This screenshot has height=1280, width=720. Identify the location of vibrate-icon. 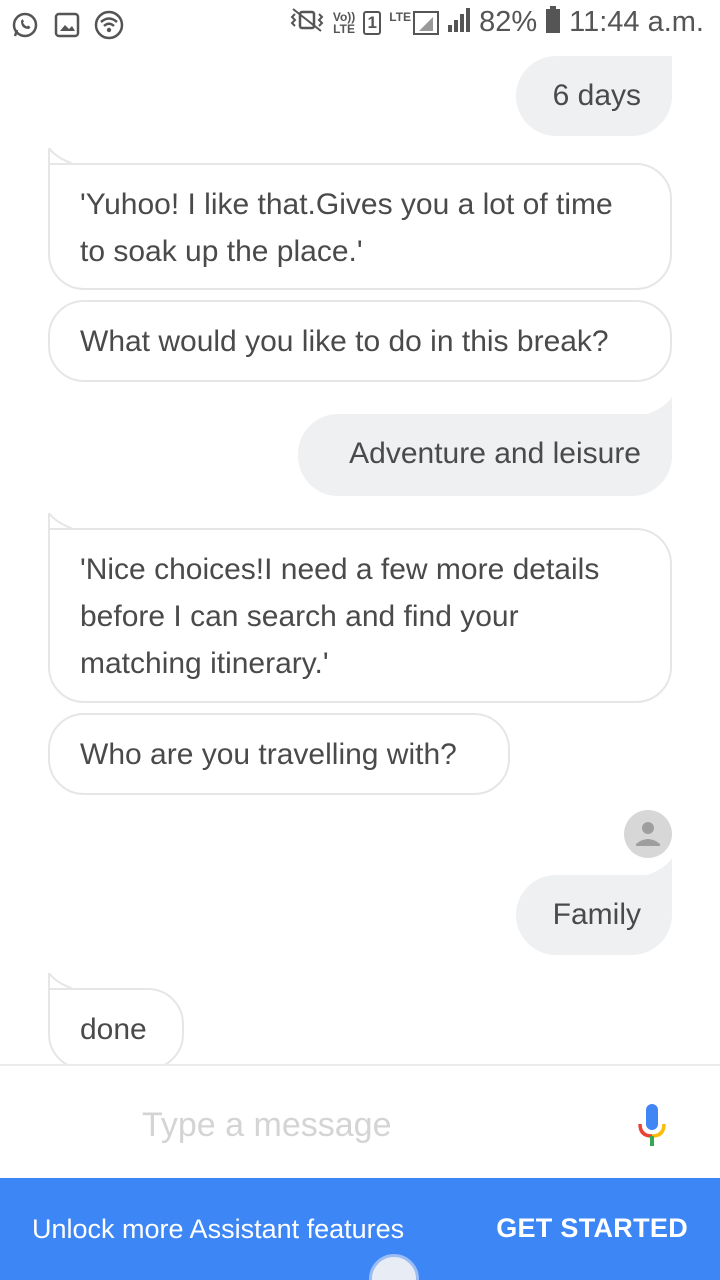
(307, 22).